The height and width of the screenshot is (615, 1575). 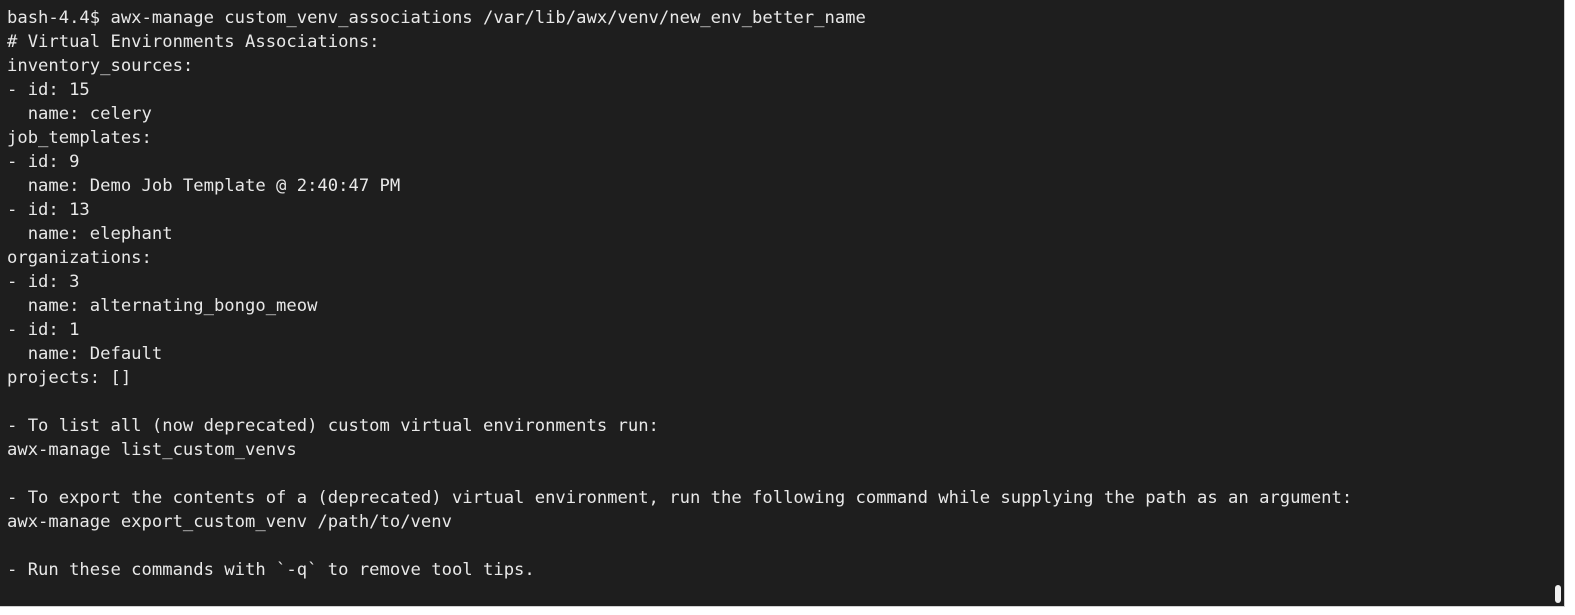 What do you see at coordinates (69, 378) in the screenshot?
I see `output-line: projects: []` at bounding box center [69, 378].